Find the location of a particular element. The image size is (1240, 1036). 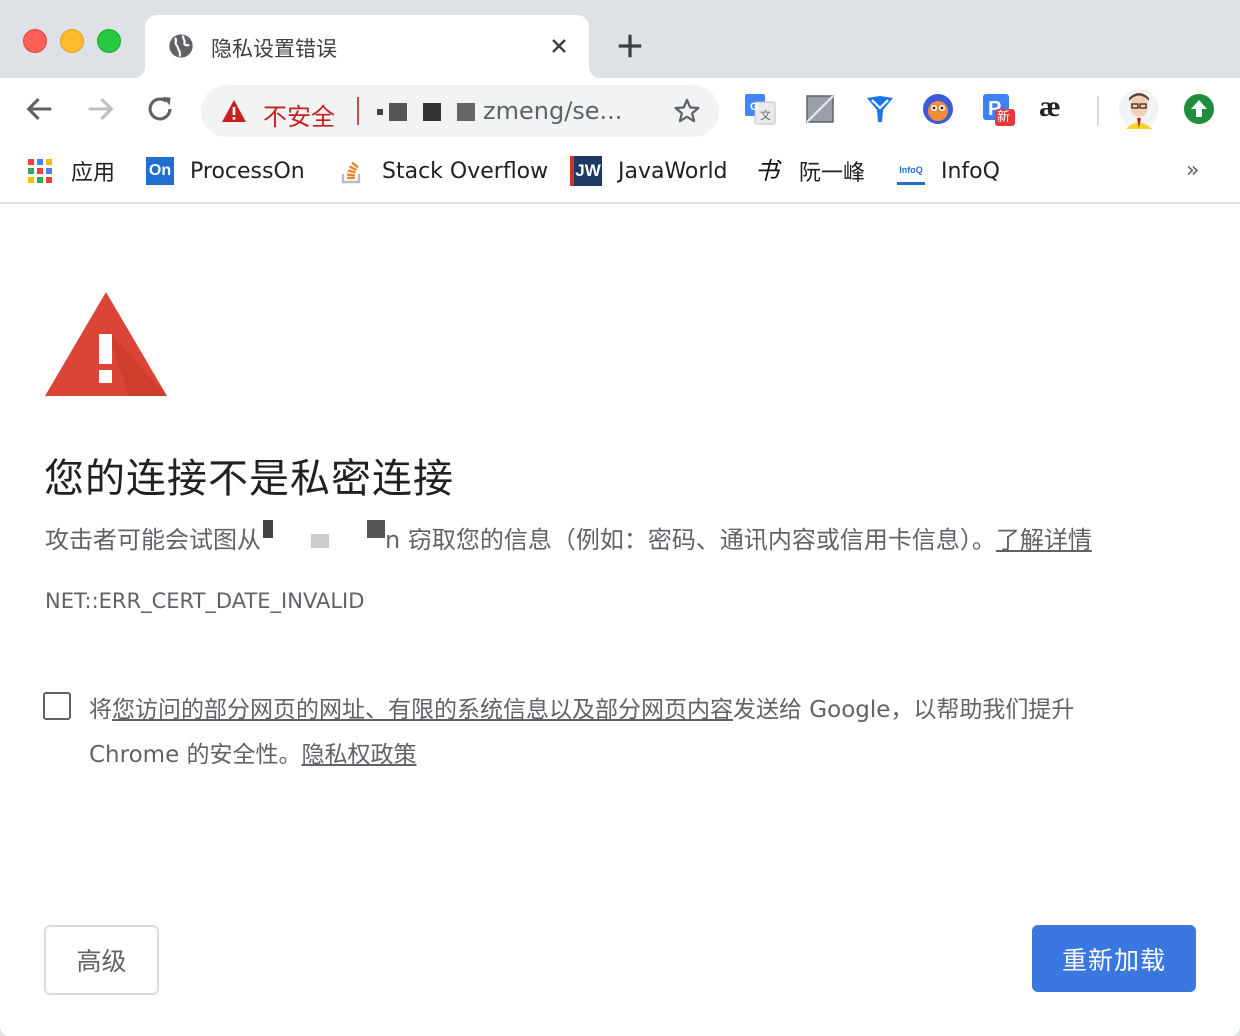

error-code: NET::ERR_CERT_DATE_INVALID is located at coordinates (205, 601).